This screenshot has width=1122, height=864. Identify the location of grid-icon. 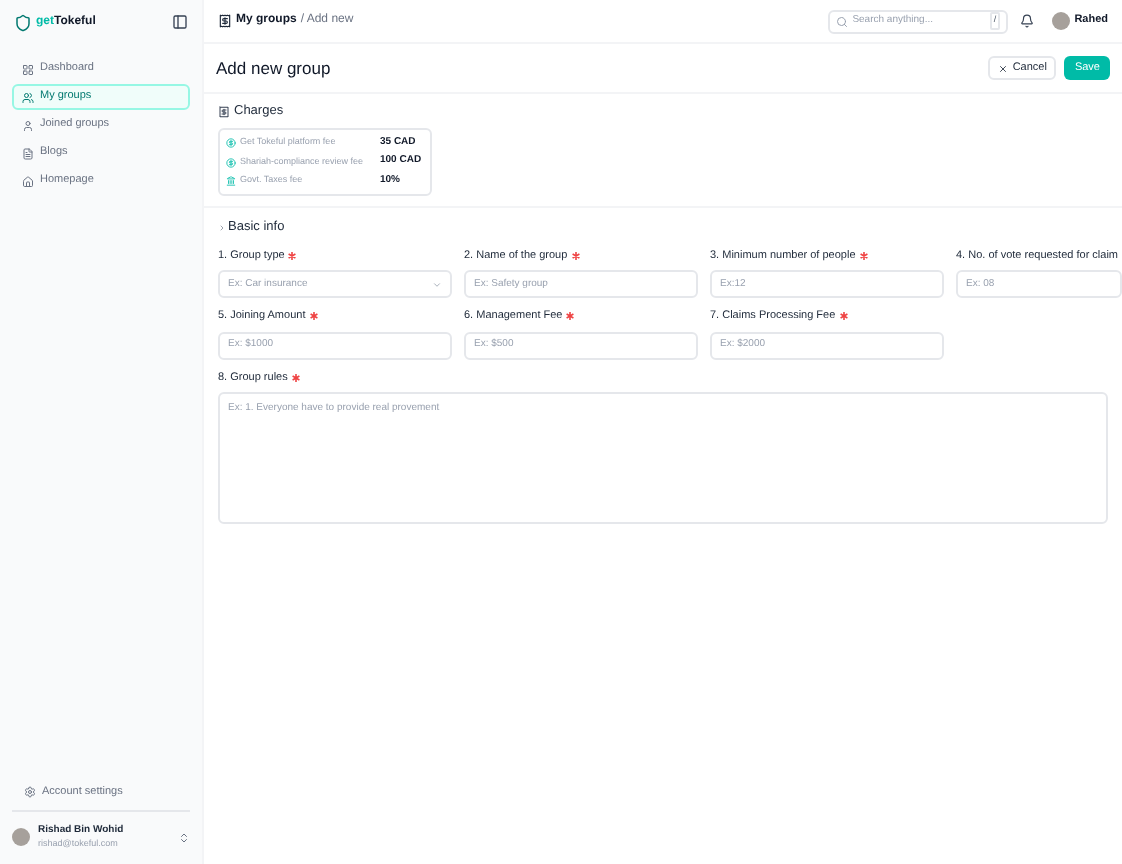
(28, 69).